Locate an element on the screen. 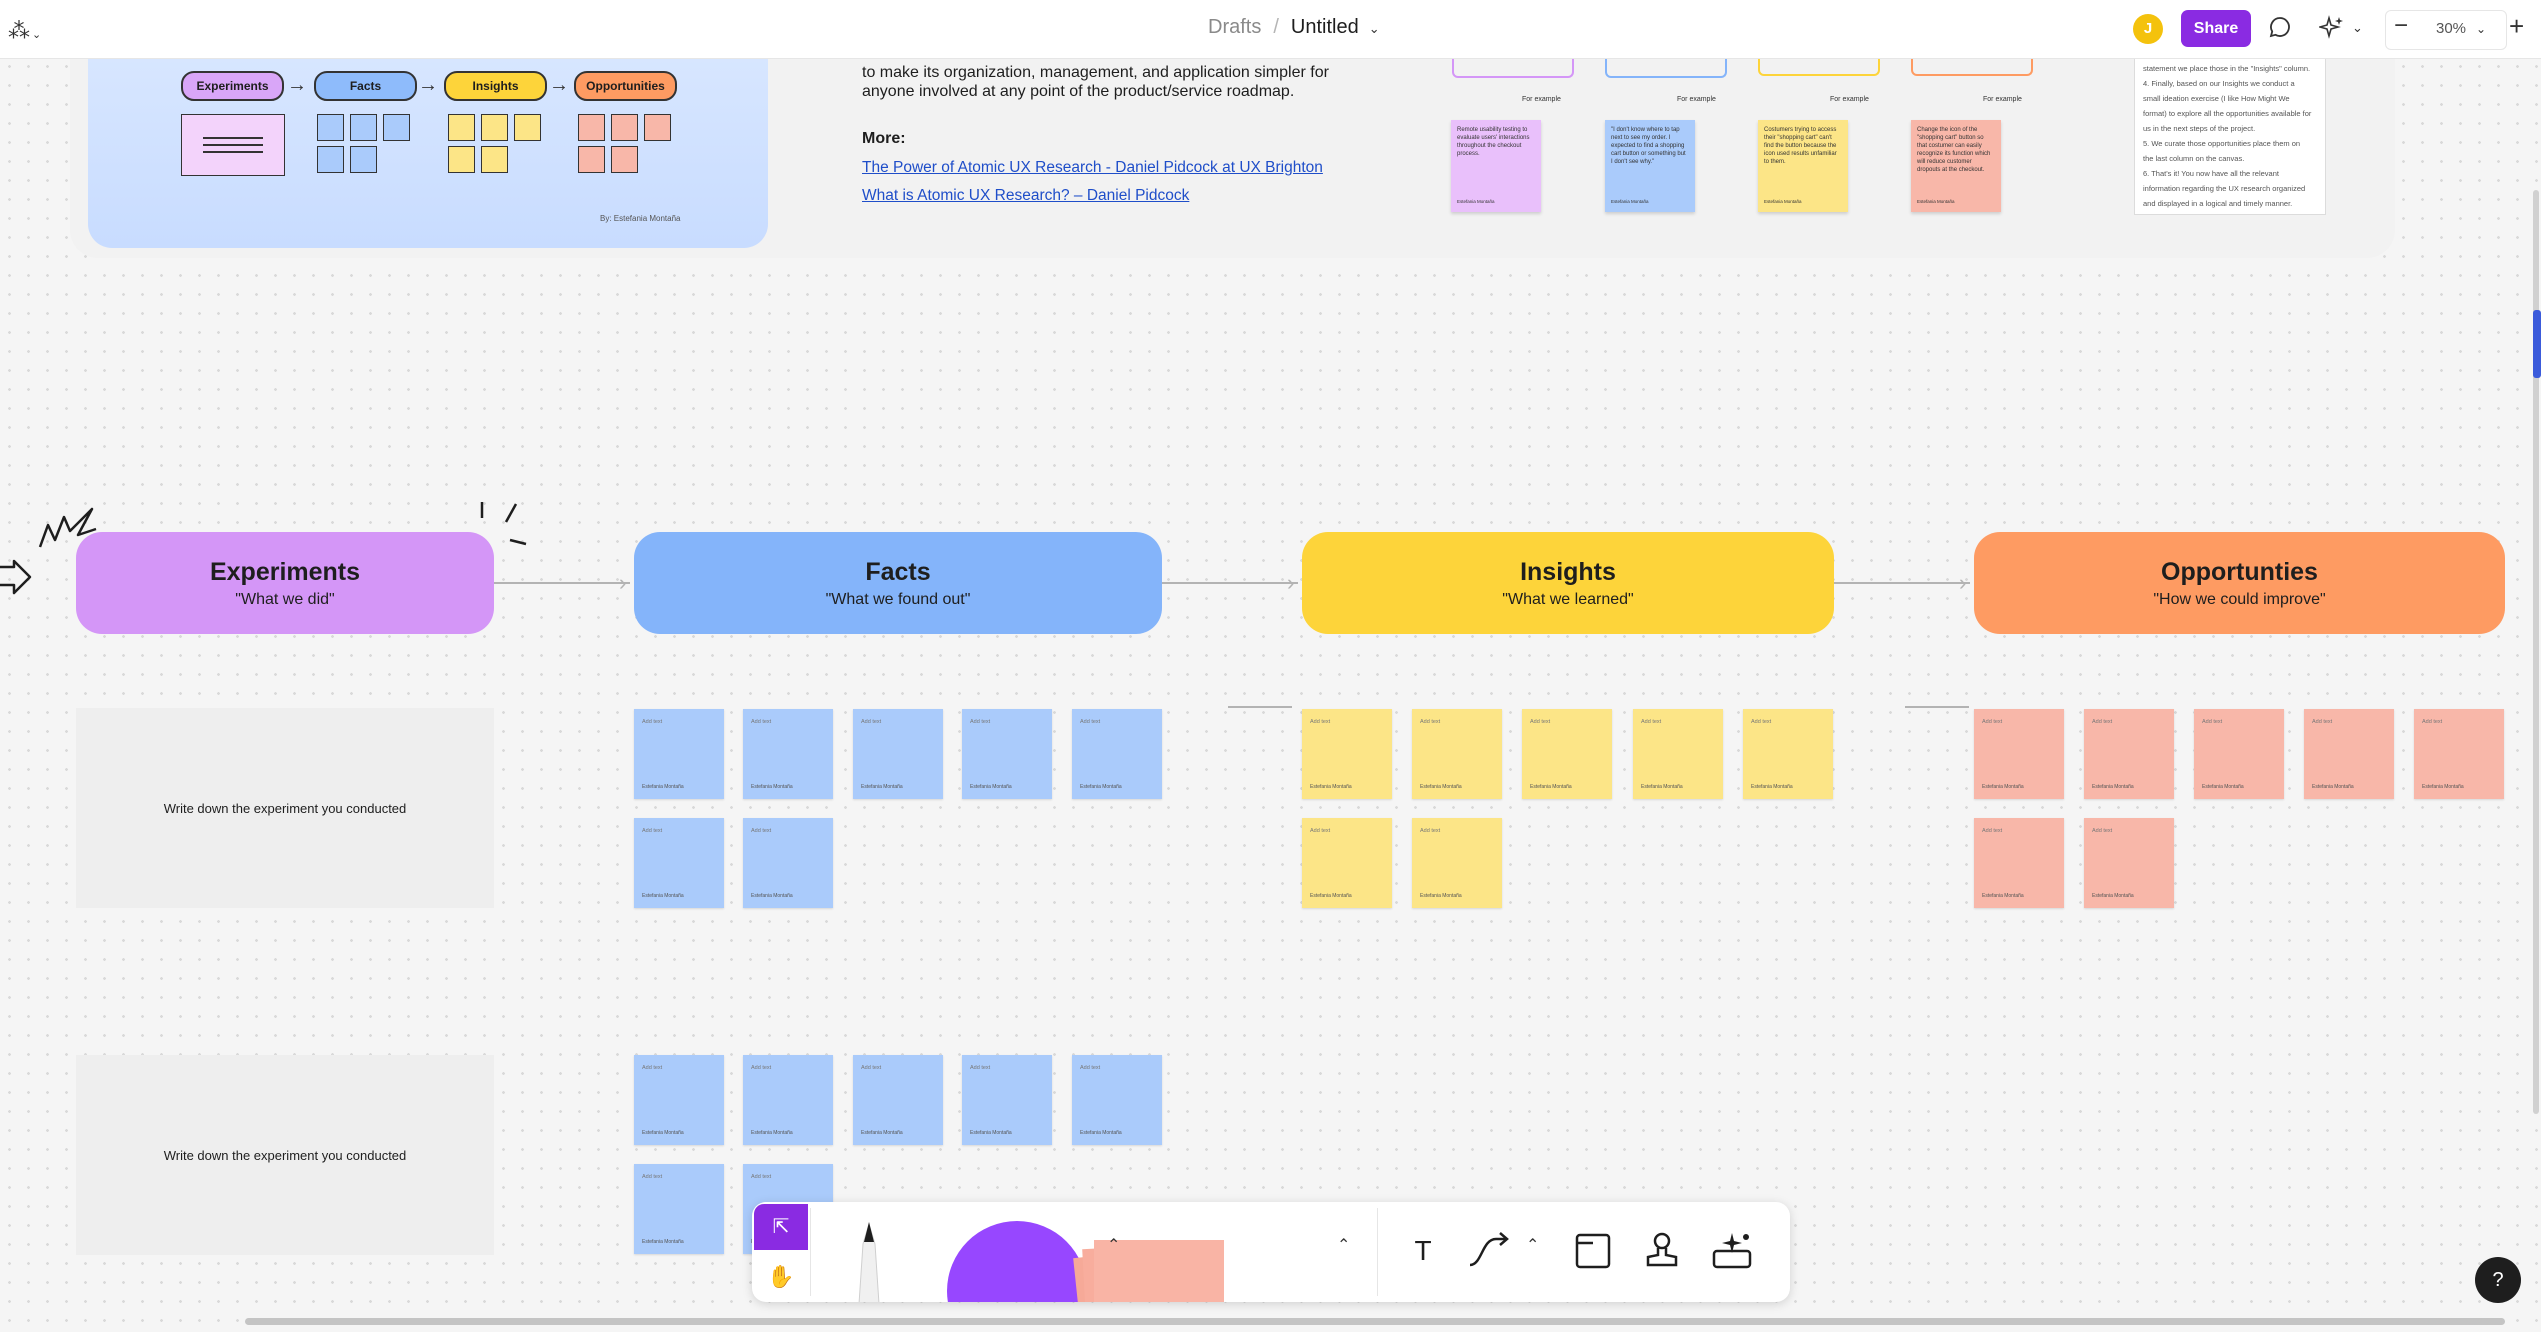  mini-pill-insights: Insights is located at coordinates (495, 86).